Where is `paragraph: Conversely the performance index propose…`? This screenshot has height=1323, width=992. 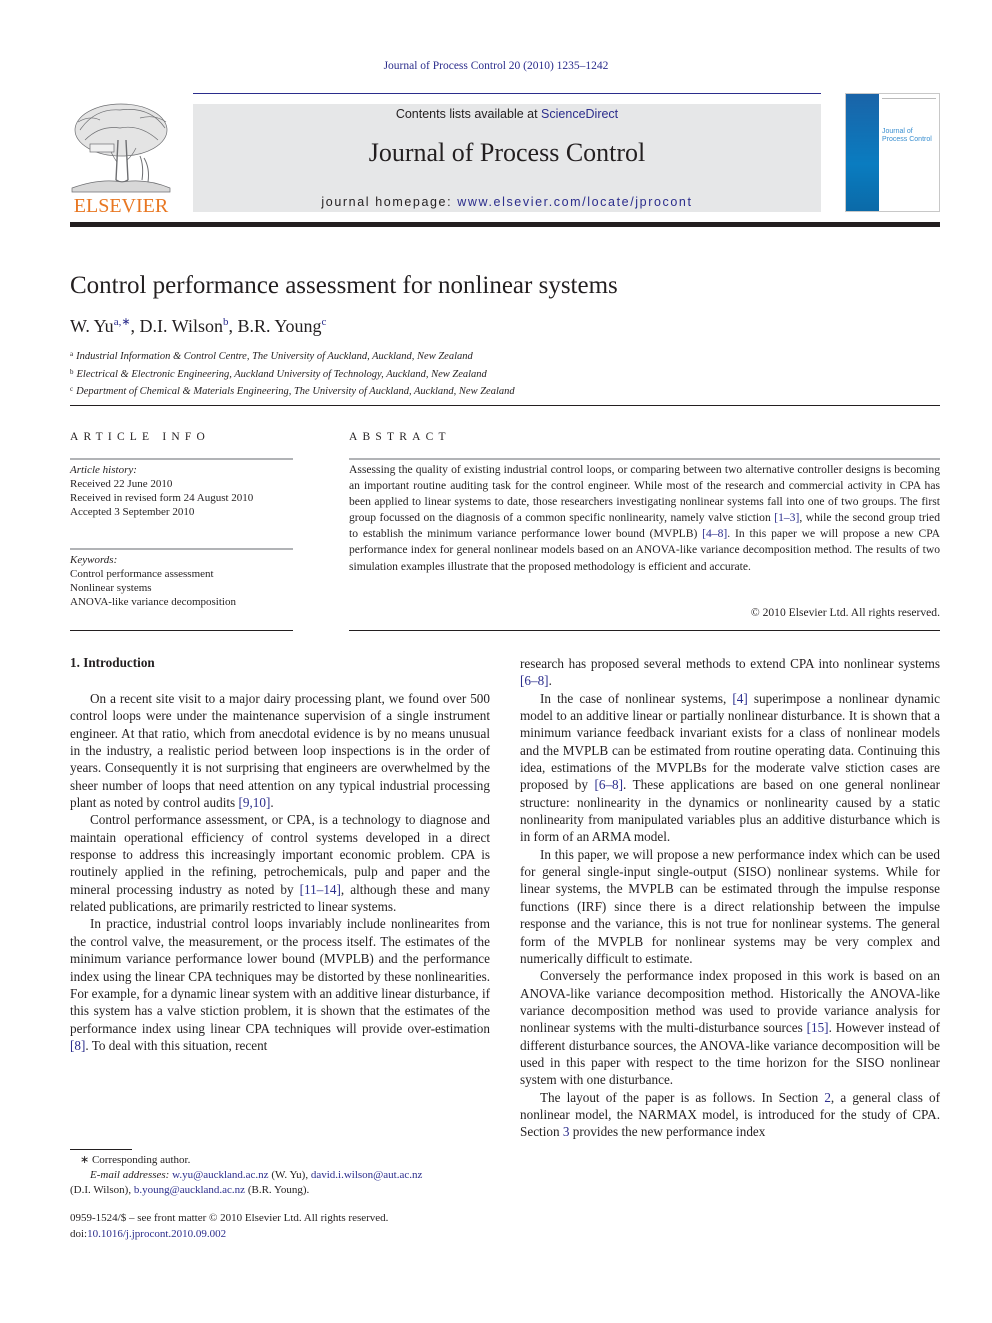
paragraph: Conversely the performance index propose… is located at coordinates (730, 1027).